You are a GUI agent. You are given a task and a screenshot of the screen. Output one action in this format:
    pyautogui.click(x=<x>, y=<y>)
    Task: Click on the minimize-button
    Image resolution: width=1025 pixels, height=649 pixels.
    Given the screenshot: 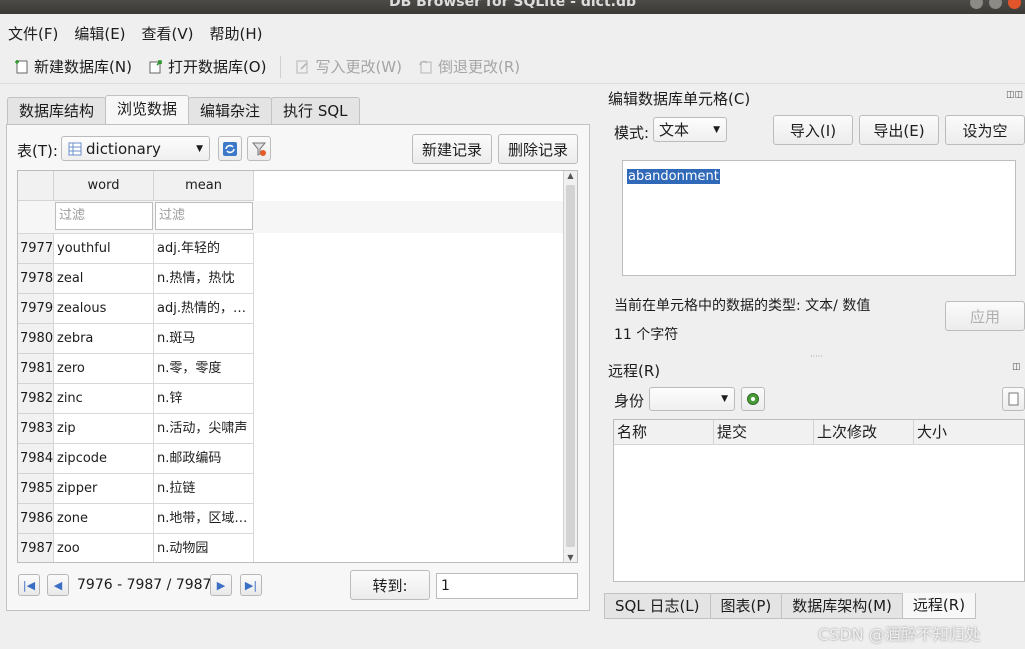 What is the action you would take?
    pyautogui.click(x=976, y=4)
    